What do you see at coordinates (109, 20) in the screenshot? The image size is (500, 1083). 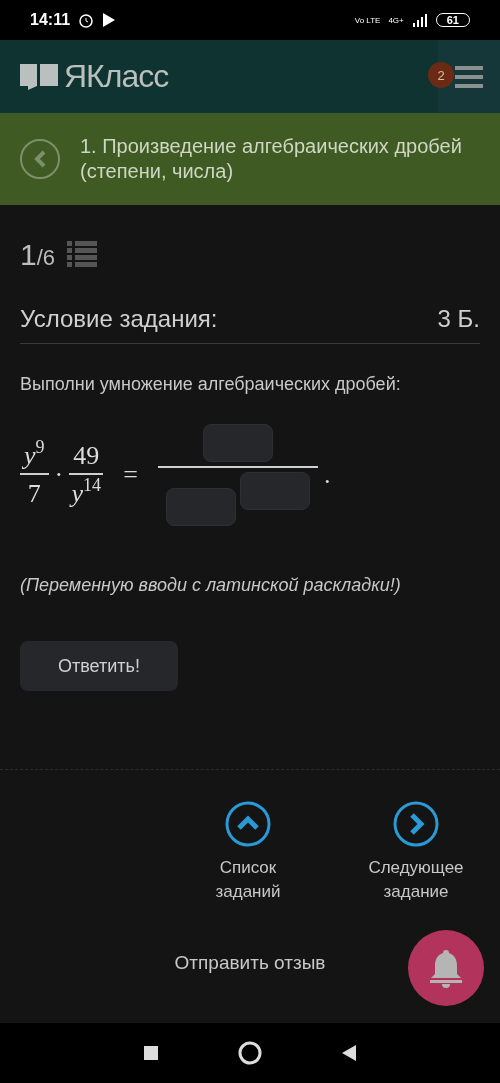 I see `play-icon` at bounding box center [109, 20].